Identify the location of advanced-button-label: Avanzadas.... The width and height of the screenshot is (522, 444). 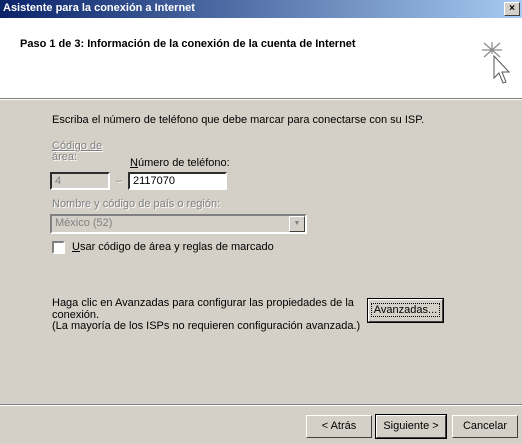
(405, 310).